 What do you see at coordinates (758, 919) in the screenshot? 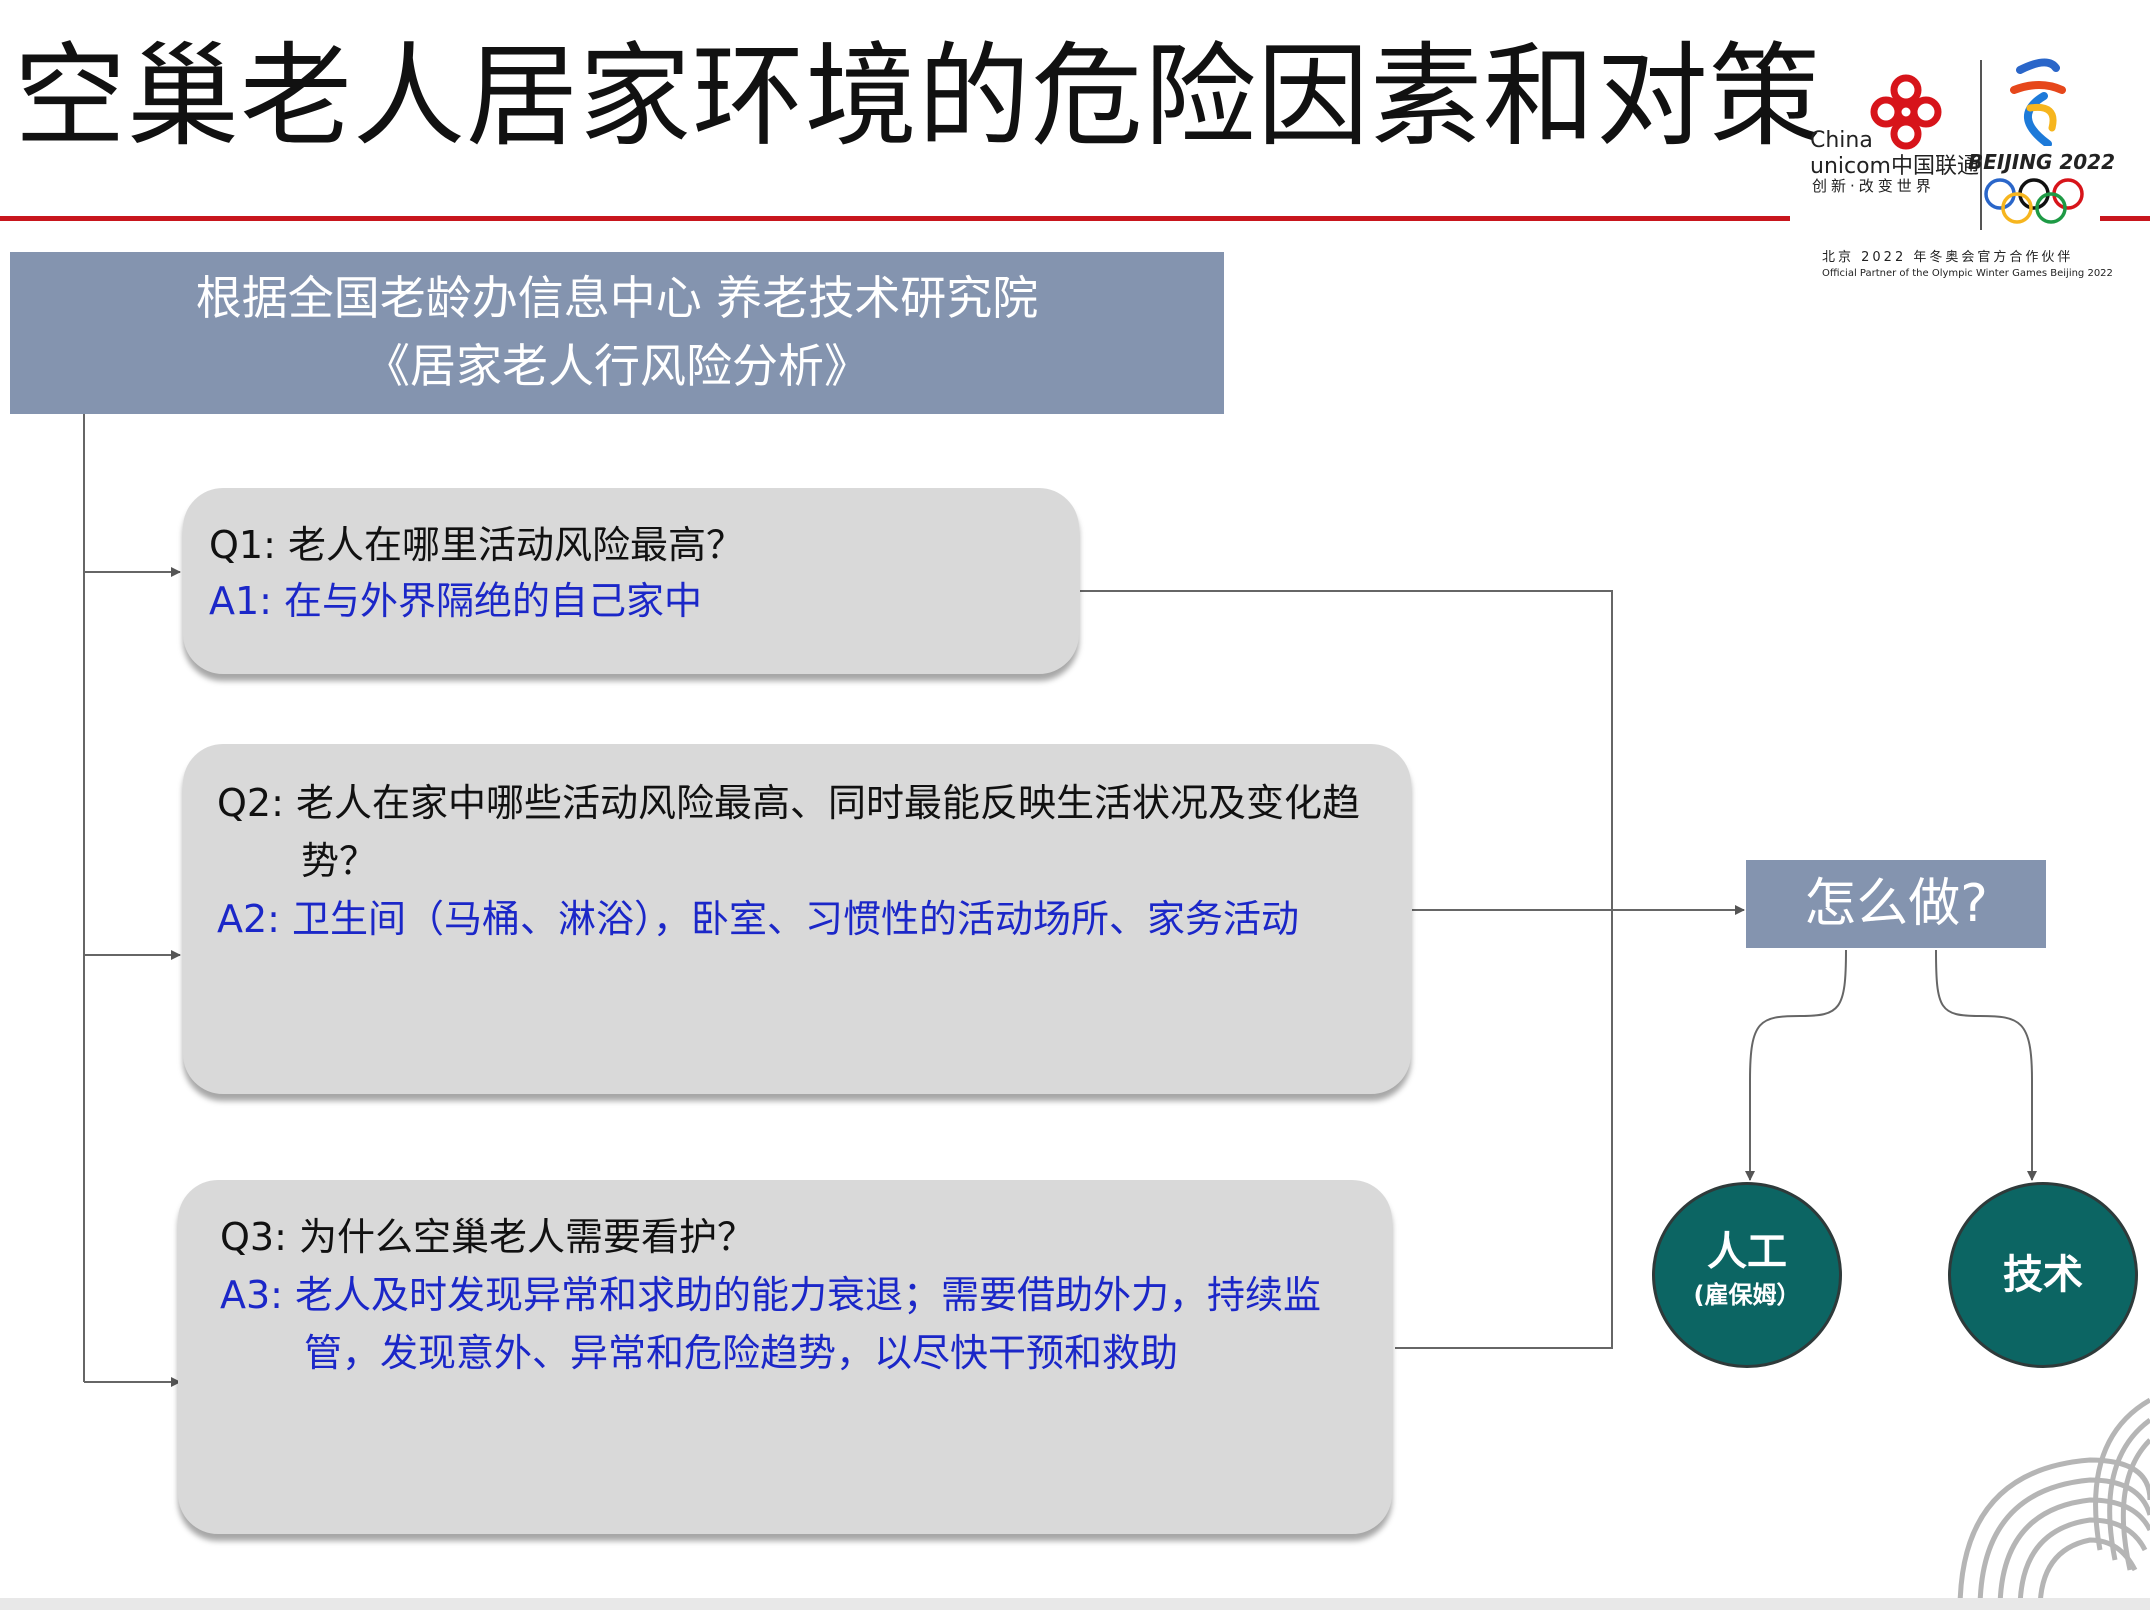
I see `q2-answer: A2: 卫生间（马桶、淋浴），卧室、习惯性的活动场所、家务活动` at bounding box center [758, 919].